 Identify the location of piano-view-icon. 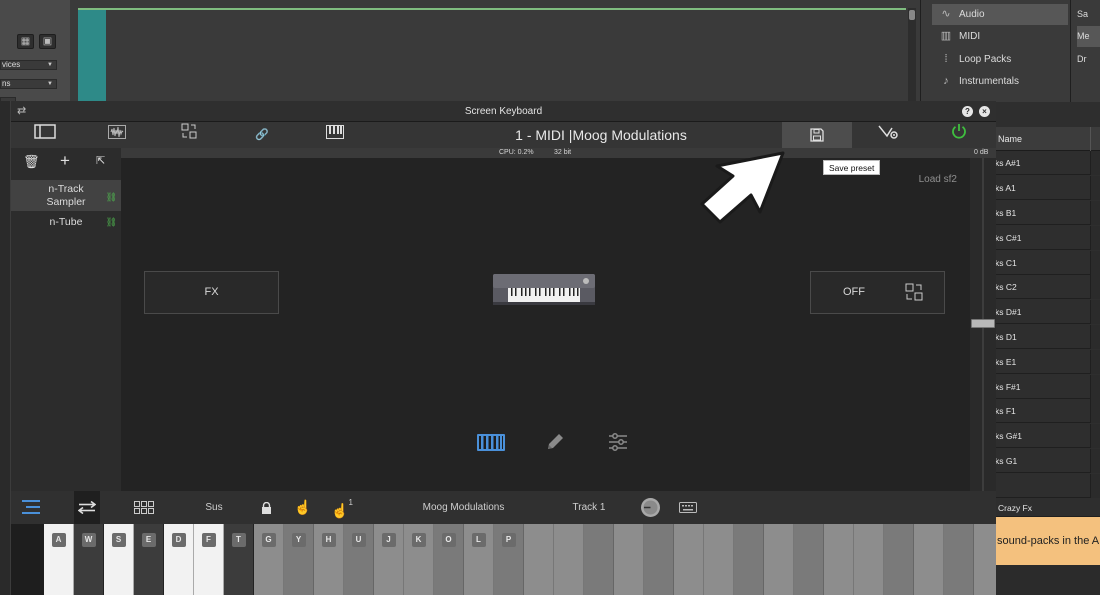
(335, 135).